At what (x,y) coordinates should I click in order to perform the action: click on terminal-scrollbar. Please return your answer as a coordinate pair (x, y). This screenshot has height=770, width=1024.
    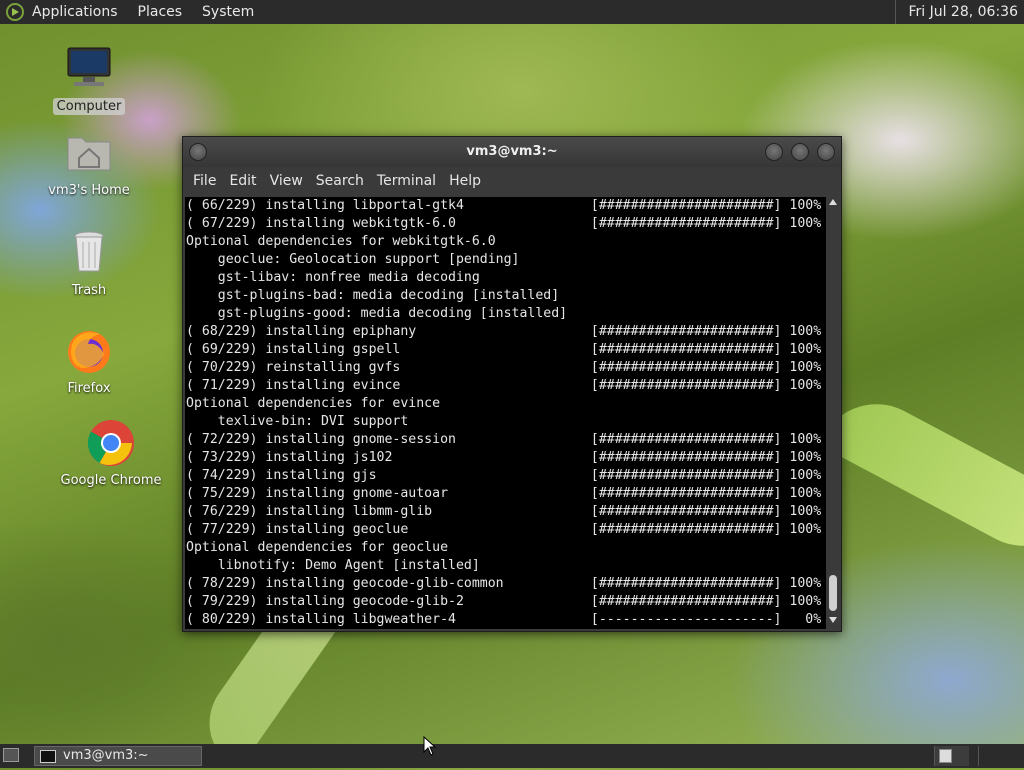
    Looking at the image, I should click on (833, 413).